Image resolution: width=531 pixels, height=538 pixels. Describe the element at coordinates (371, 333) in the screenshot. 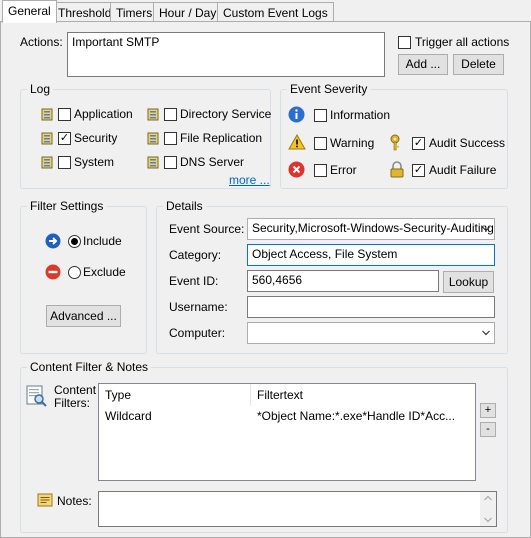

I see `computer-dropdown` at that location.